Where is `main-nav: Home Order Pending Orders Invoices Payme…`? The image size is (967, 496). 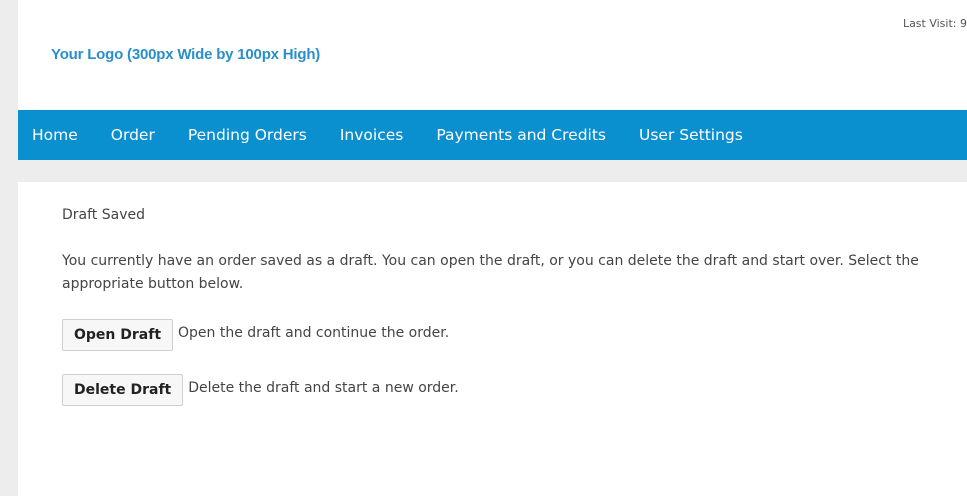 main-nav: Home Order Pending Orders Invoices Payme… is located at coordinates (492, 135).